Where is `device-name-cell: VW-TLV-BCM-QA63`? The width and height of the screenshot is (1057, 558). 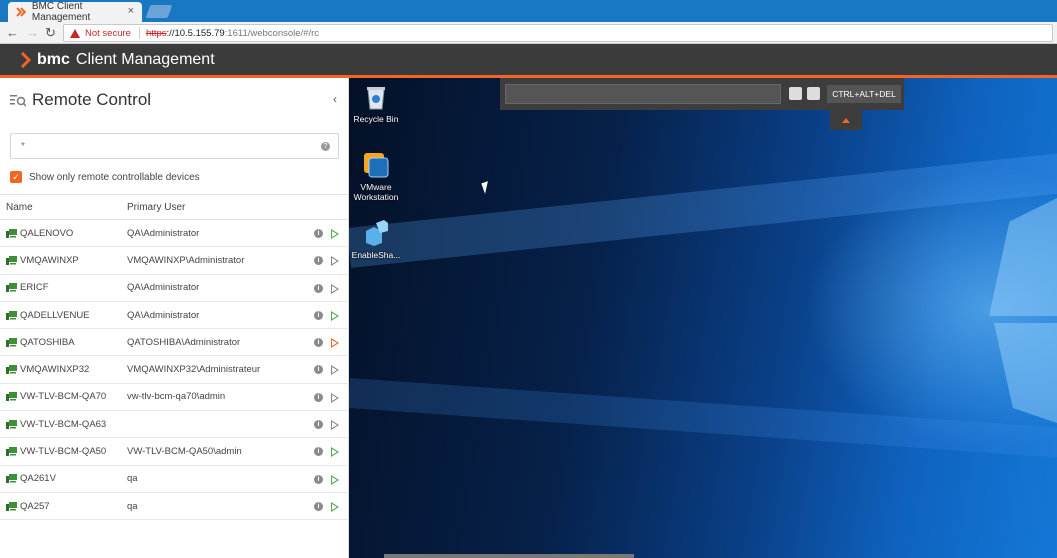 device-name-cell: VW-TLV-BCM-QA63 is located at coordinates (63, 424).